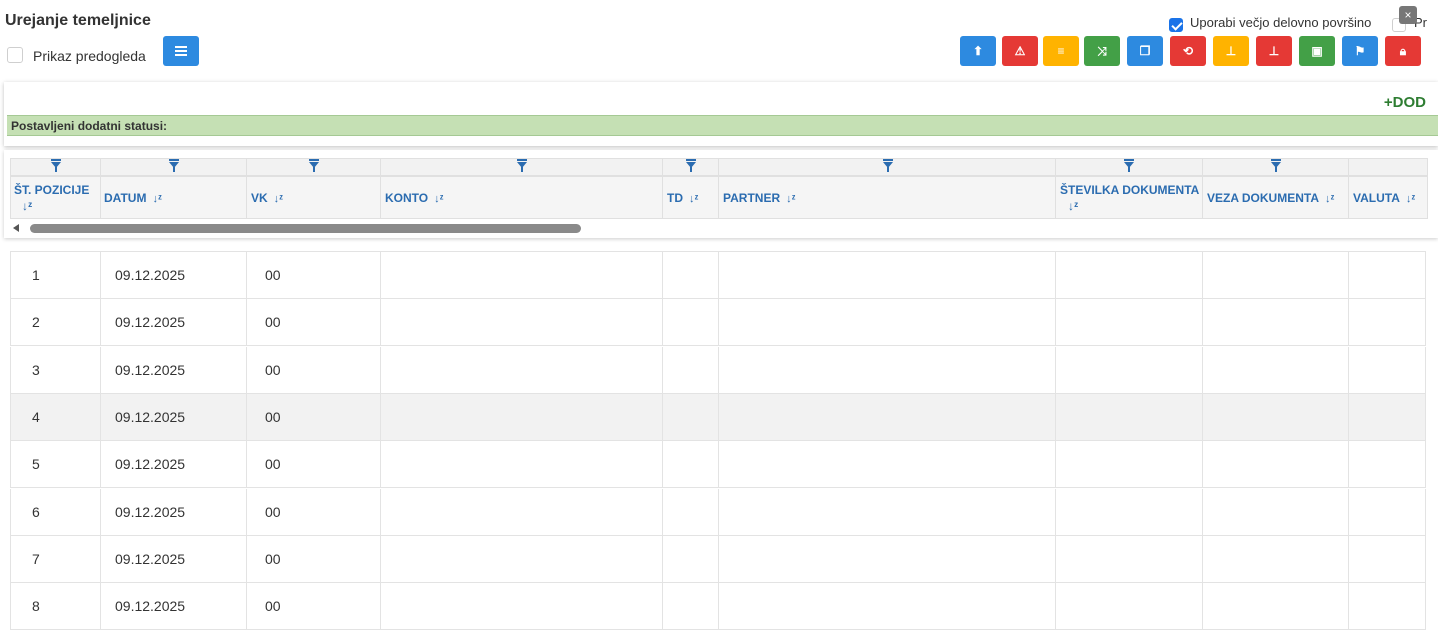  What do you see at coordinates (718, 370) in the screenshot?
I see `table-row: 3 09.12.2025 00` at bounding box center [718, 370].